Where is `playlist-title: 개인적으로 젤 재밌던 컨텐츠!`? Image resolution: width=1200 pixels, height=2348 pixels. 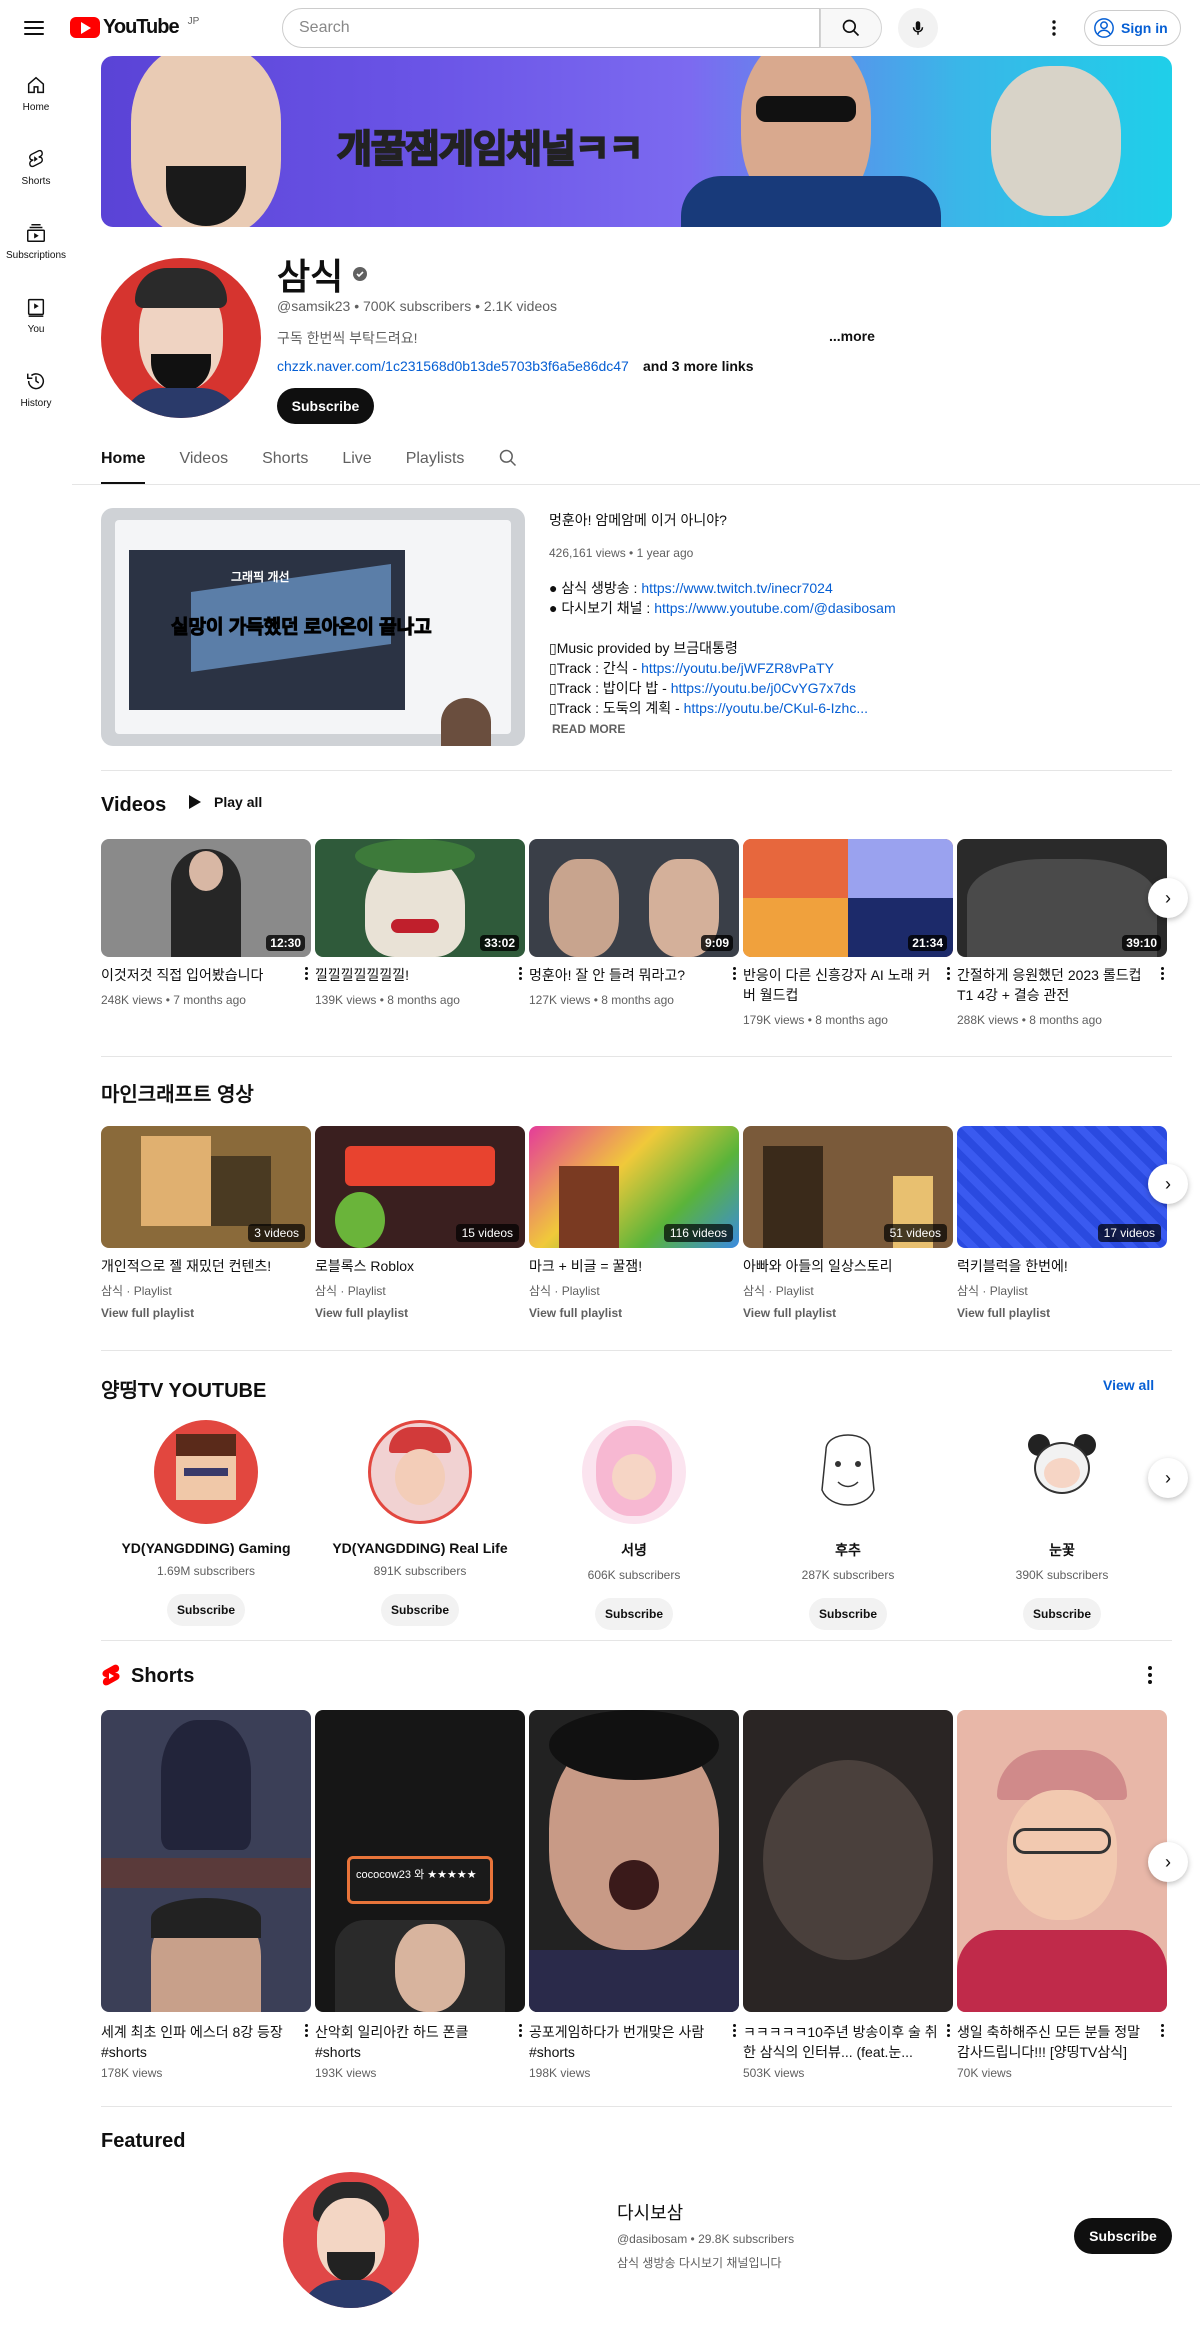
playlist-title: 개인적으로 젤 재밌던 컨텐츠! is located at coordinates (196, 1266).